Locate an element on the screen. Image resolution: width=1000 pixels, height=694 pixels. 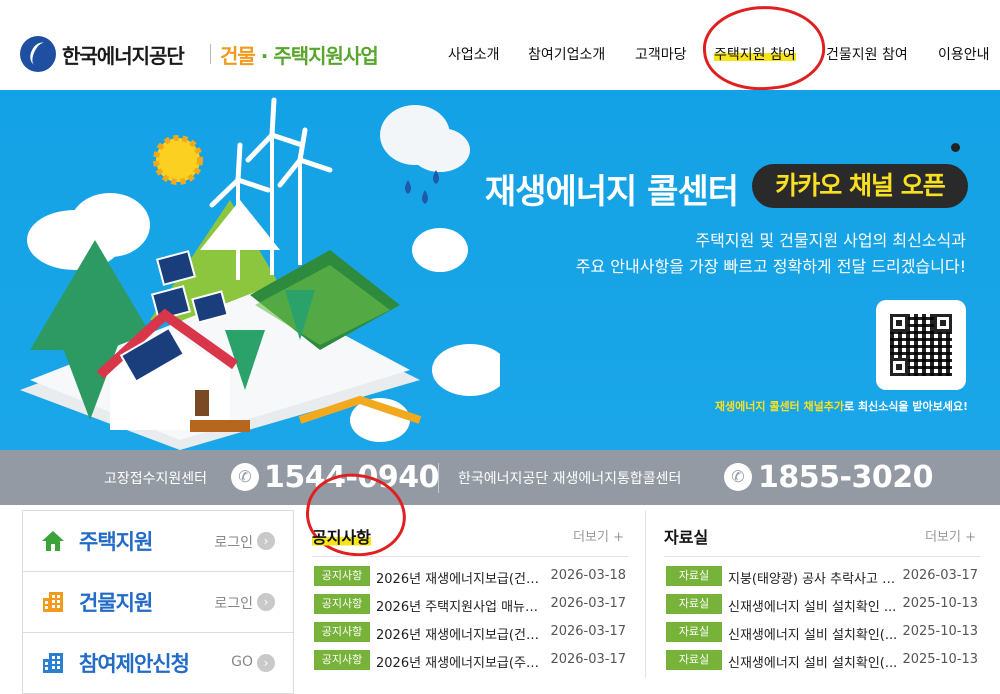
resource-row: 자료실 지붕(태양광) 공사 추락사고 감... 2026-03-17 is located at coordinates (822, 576).